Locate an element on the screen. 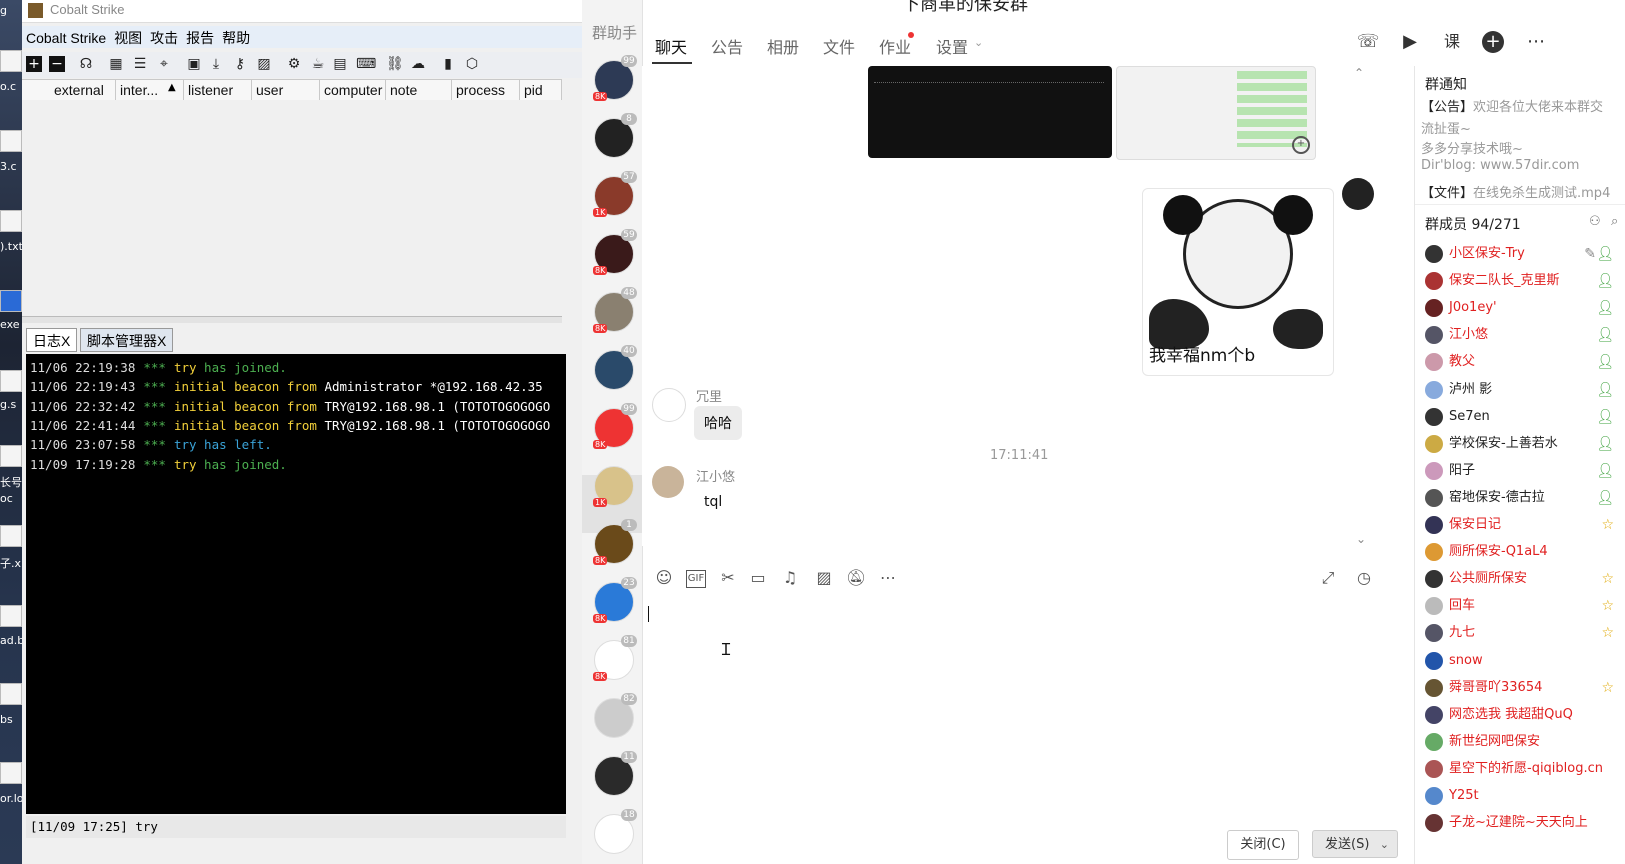  member-row: 阳子 👤︎ is located at coordinates (1522, 471).